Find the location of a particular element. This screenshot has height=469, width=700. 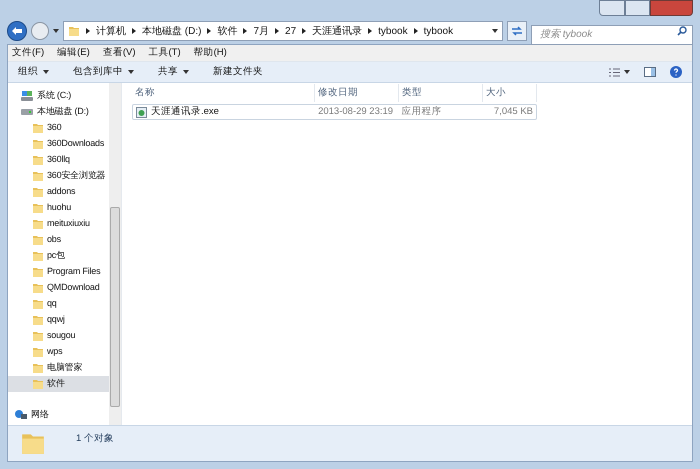

refresh-button is located at coordinates (517, 31).